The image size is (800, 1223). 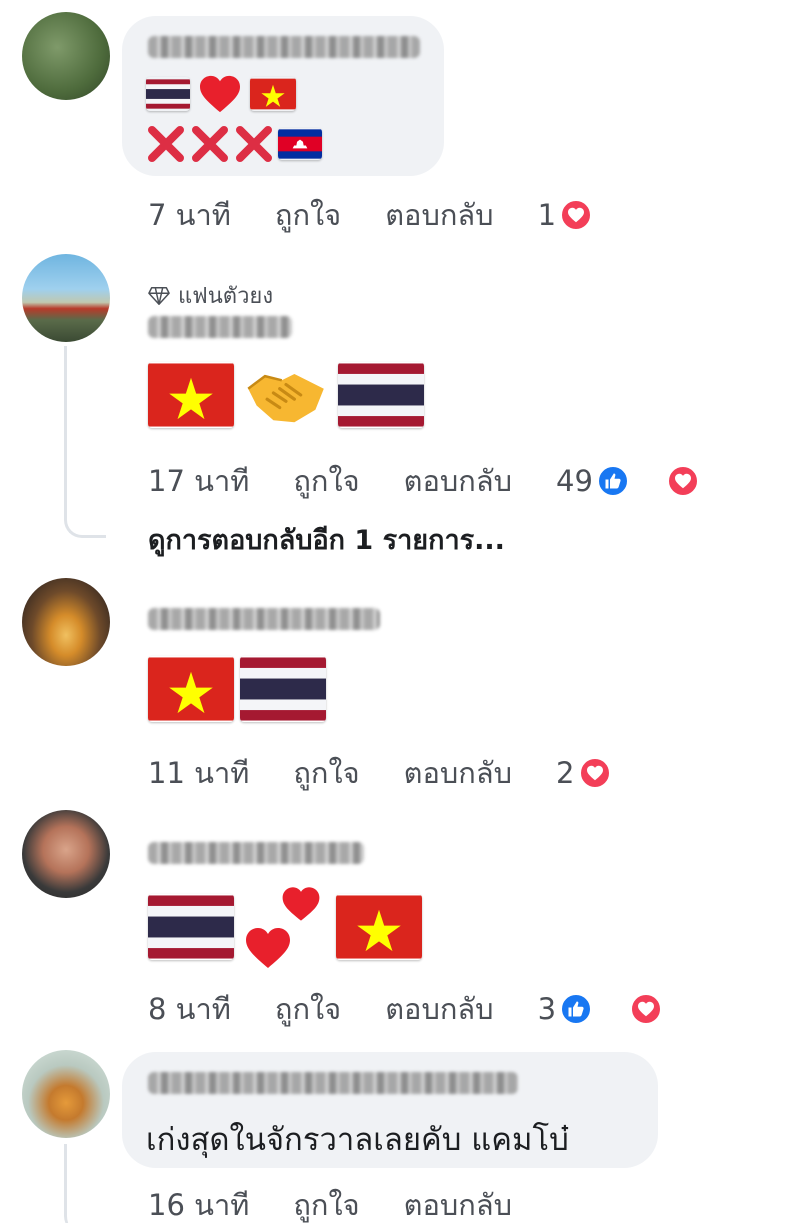 What do you see at coordinates (379, 773) in the screenshot?
I see `comment-meta: 11 นาที ถูกใจ ตอบกลับ 2` at bounding box center [379, 773].